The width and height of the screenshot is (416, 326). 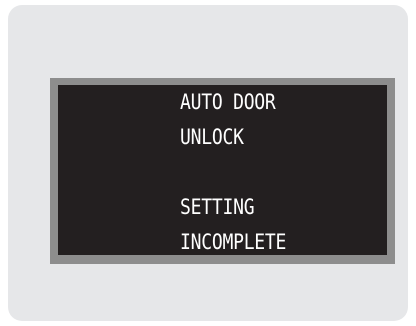 I want to click on message-line-1: AUTO DOOR, so click(x=228, y=102).